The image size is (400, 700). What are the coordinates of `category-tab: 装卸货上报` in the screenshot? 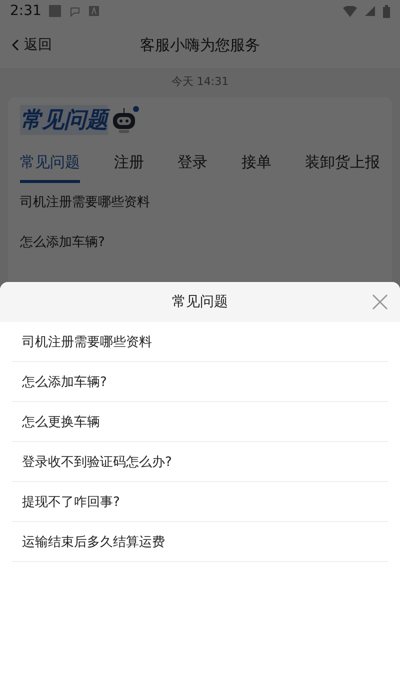 It's located at (342, 166).